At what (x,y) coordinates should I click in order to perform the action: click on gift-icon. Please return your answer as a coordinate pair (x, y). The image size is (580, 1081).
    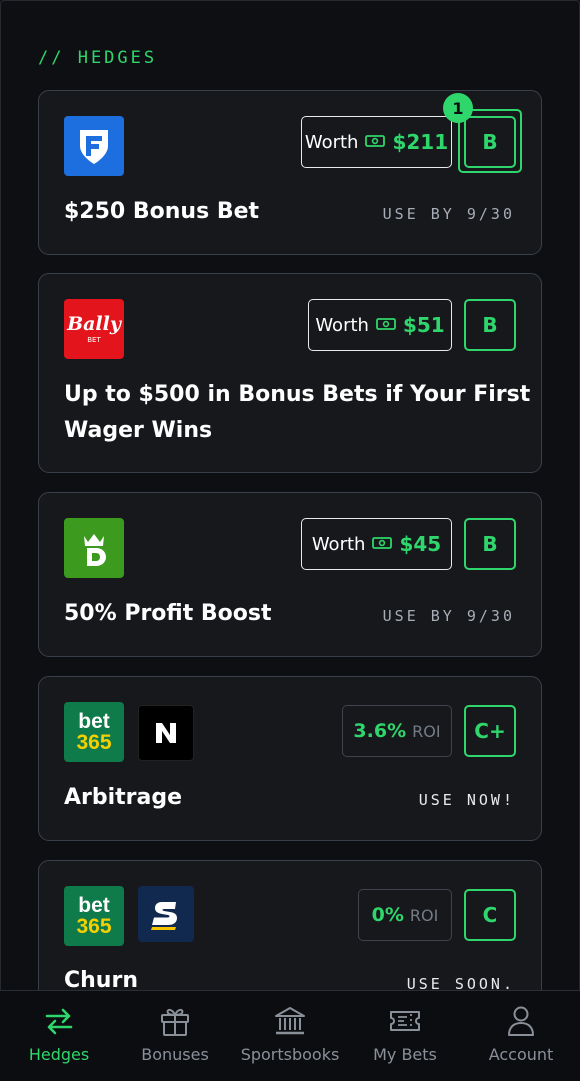
    Looking at the image, I should click on (175, 1022).